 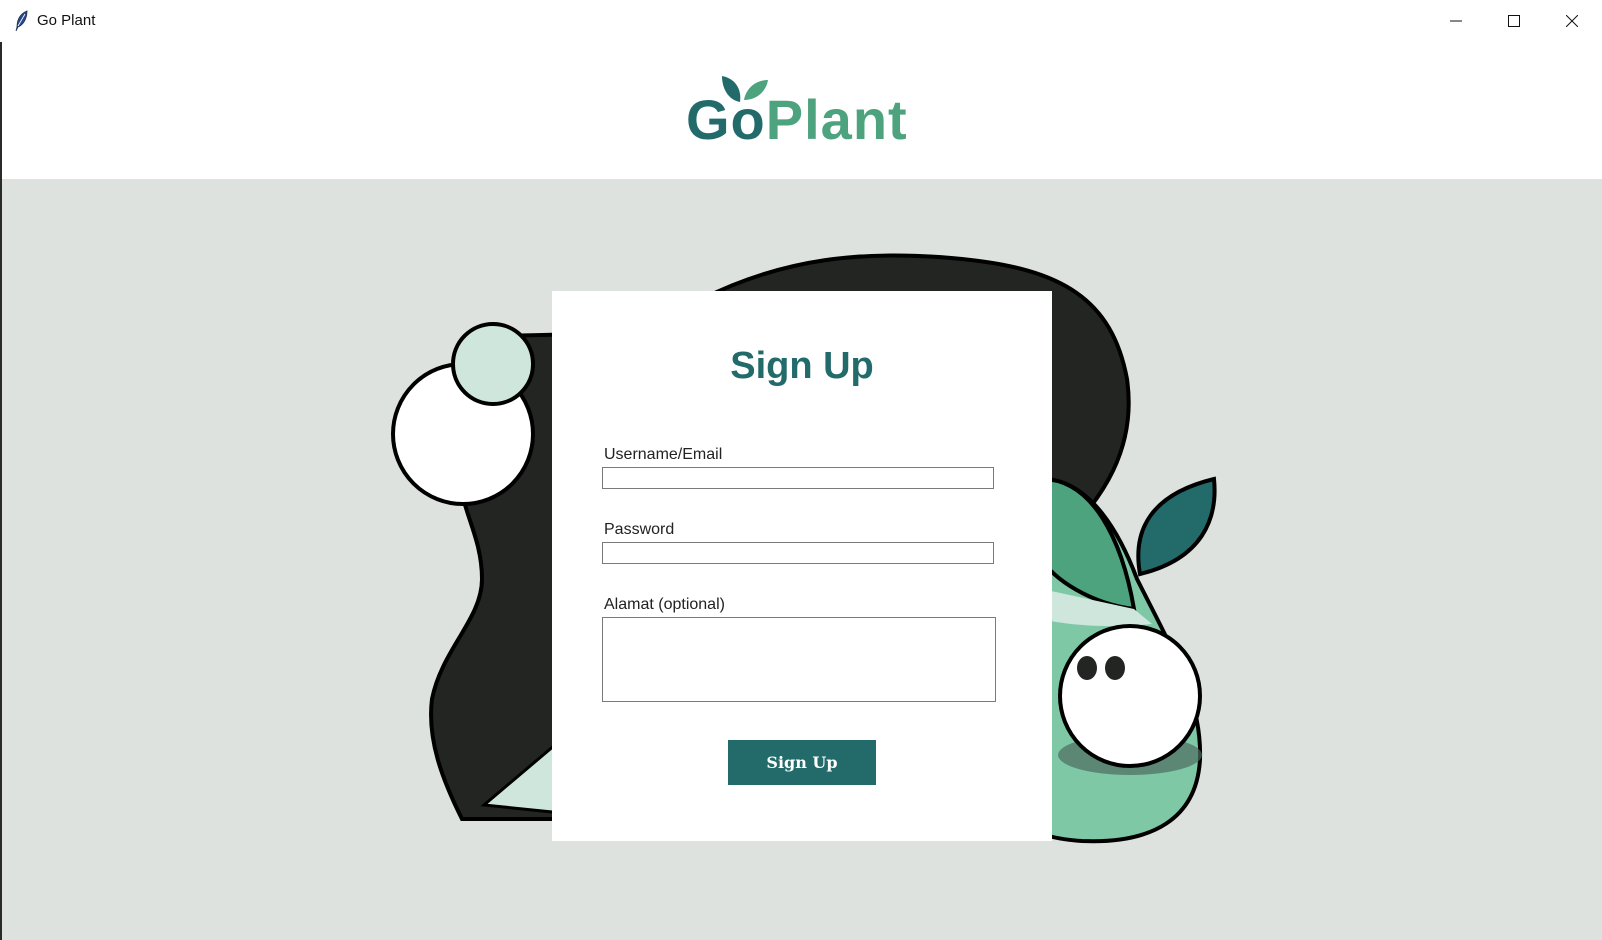 I want to click on username-label: Username/Email, so click(x=663, y=454).